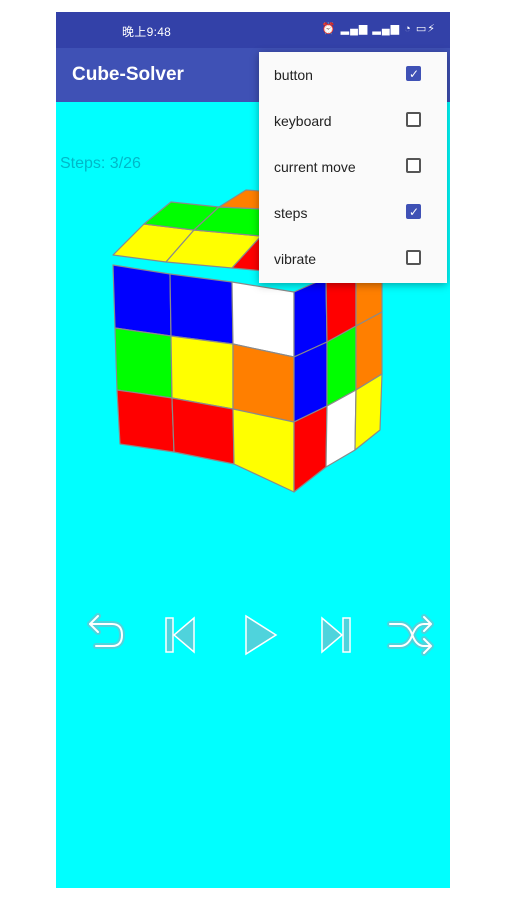 This screenshot has width=506, height=900. I want to click on menu-item-steps: steps ✓, so click(353, 213).